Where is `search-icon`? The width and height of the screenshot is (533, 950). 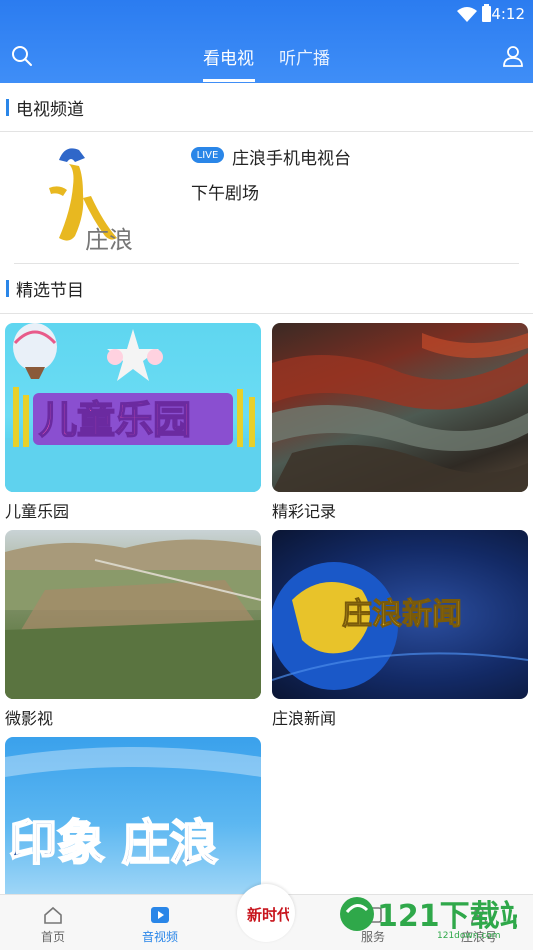
search-icon is located at coordinates (22, 56).